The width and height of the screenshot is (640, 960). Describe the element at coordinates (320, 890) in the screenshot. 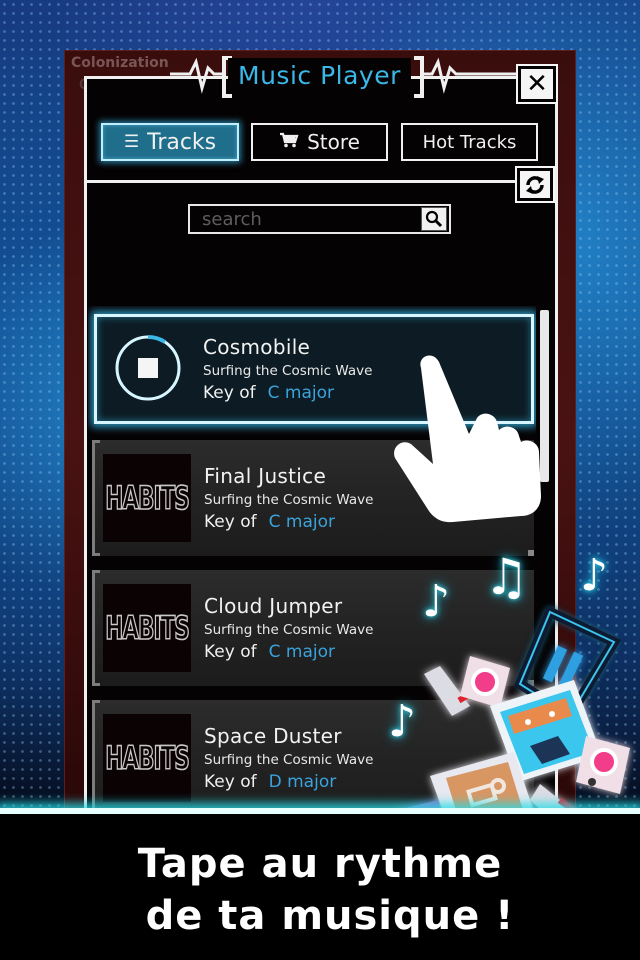

I see `promo-caption: Tape au rythme de ta musique !` at that location.